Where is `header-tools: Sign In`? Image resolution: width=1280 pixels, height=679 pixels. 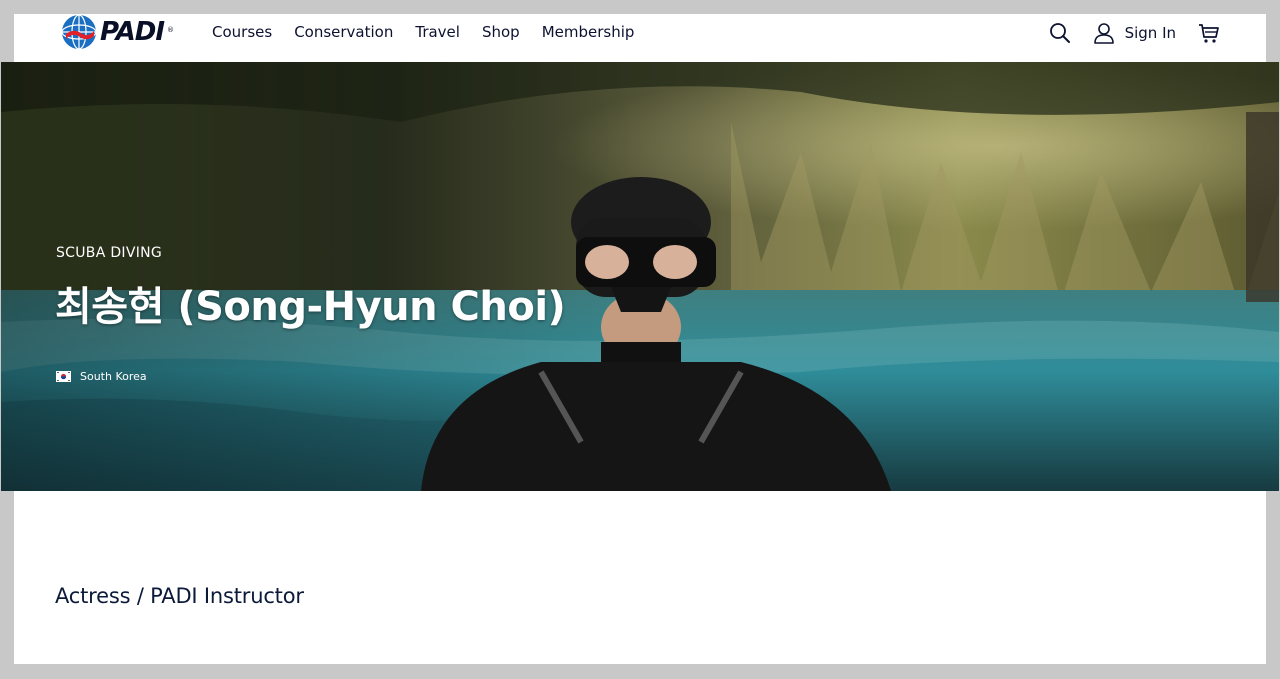
header-tools: Sign In is located at coordinates (1134, 33).